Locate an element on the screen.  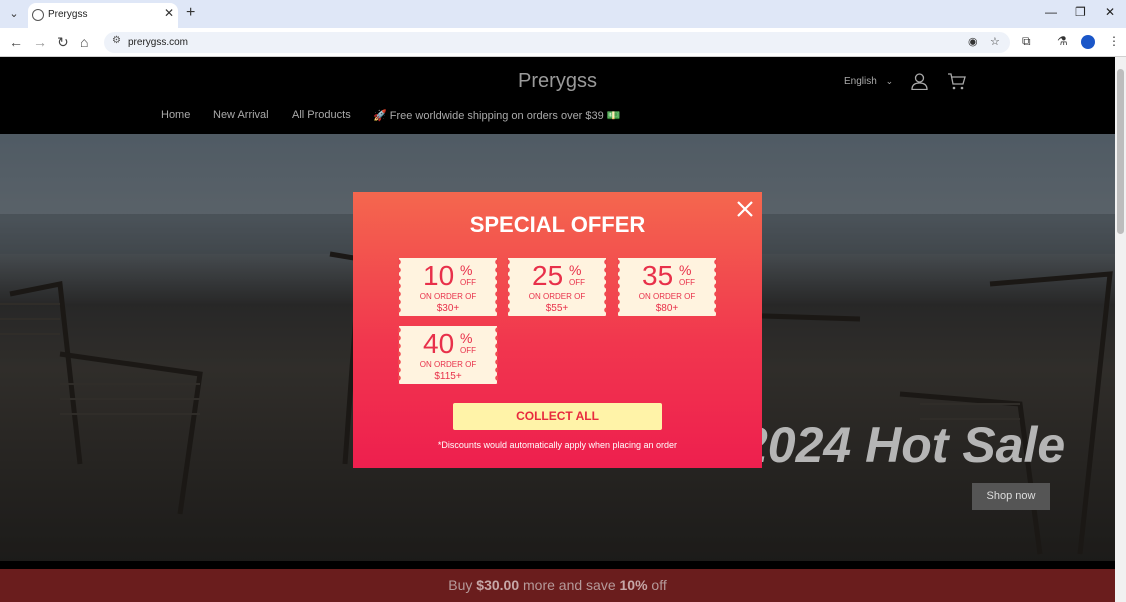
user-account-icon is located at coordinates (919, 81).